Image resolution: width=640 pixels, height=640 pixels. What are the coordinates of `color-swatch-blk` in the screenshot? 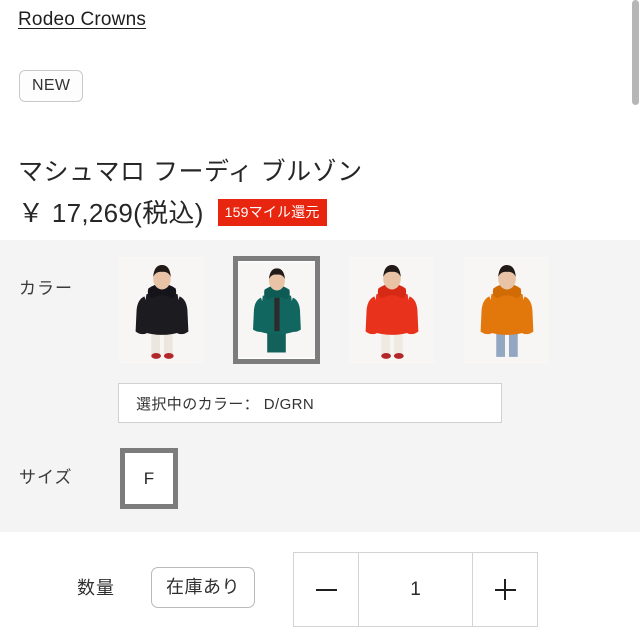 It's located at (161, 310).